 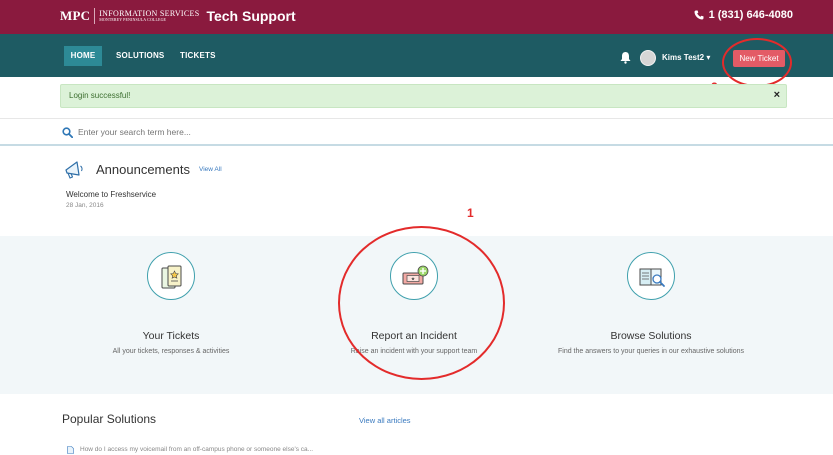 I want to click on phone-number: 1 (831) 646-4080, so click(x=750, y=15).